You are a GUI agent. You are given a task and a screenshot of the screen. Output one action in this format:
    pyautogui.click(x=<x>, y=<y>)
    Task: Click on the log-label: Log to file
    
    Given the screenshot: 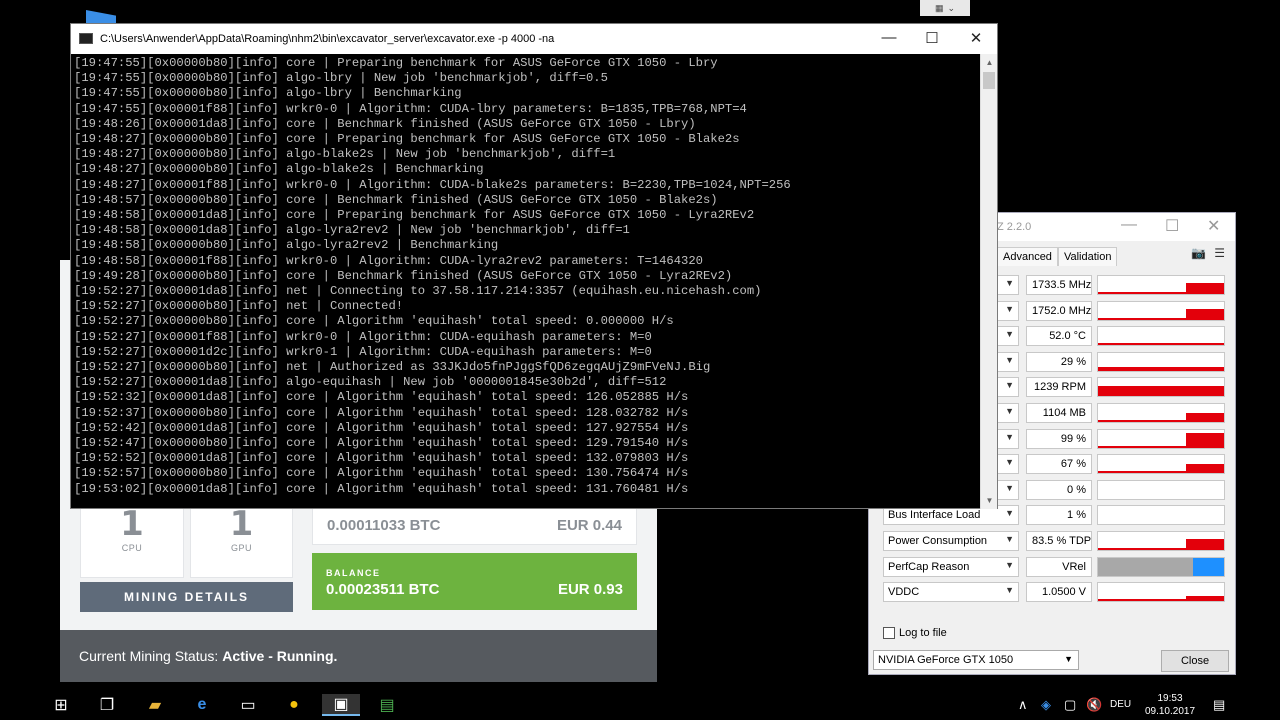 What is the action you would take?
    pyautogui.click(x=923, y=633)
    